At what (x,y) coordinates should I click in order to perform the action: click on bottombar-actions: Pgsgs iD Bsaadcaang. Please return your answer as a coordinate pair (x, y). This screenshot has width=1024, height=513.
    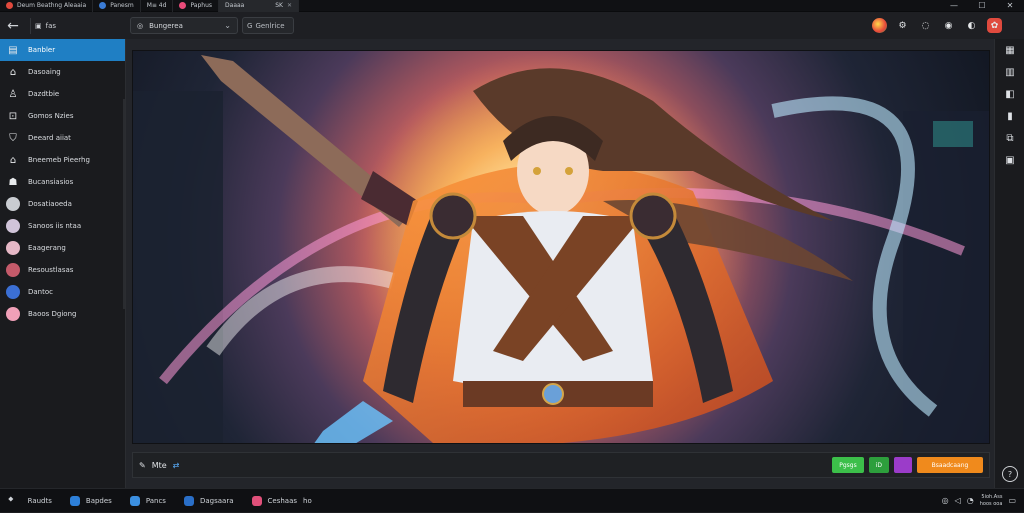
    Looking at the image, I should click on (907, 465).